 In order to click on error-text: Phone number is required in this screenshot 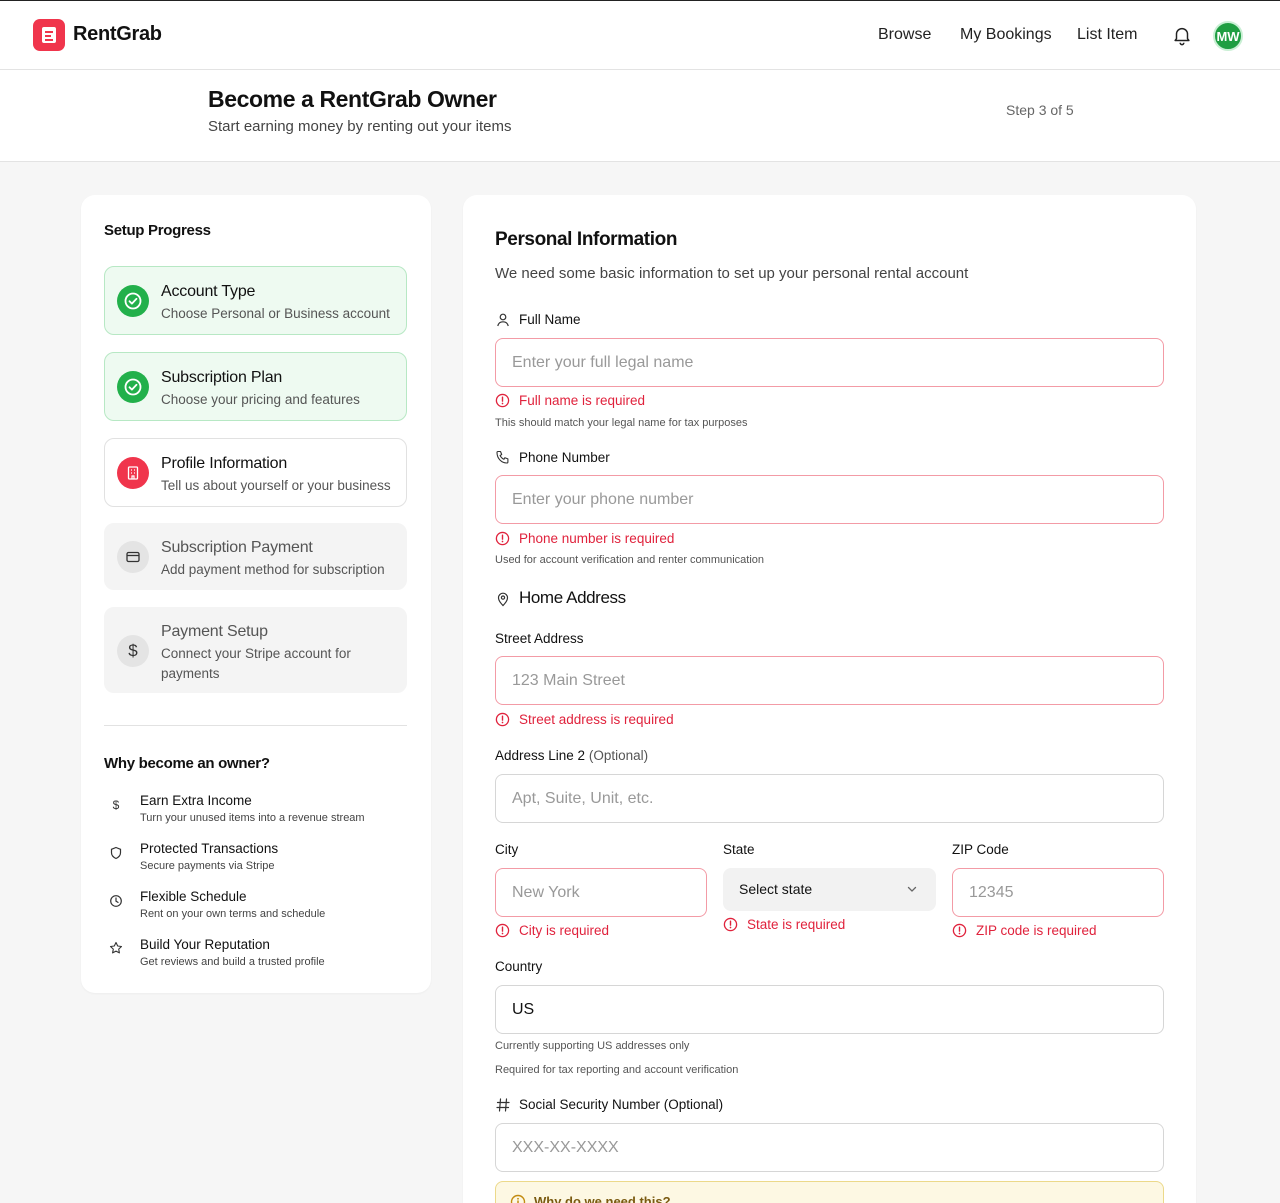, I will do `click(597, 538)`.